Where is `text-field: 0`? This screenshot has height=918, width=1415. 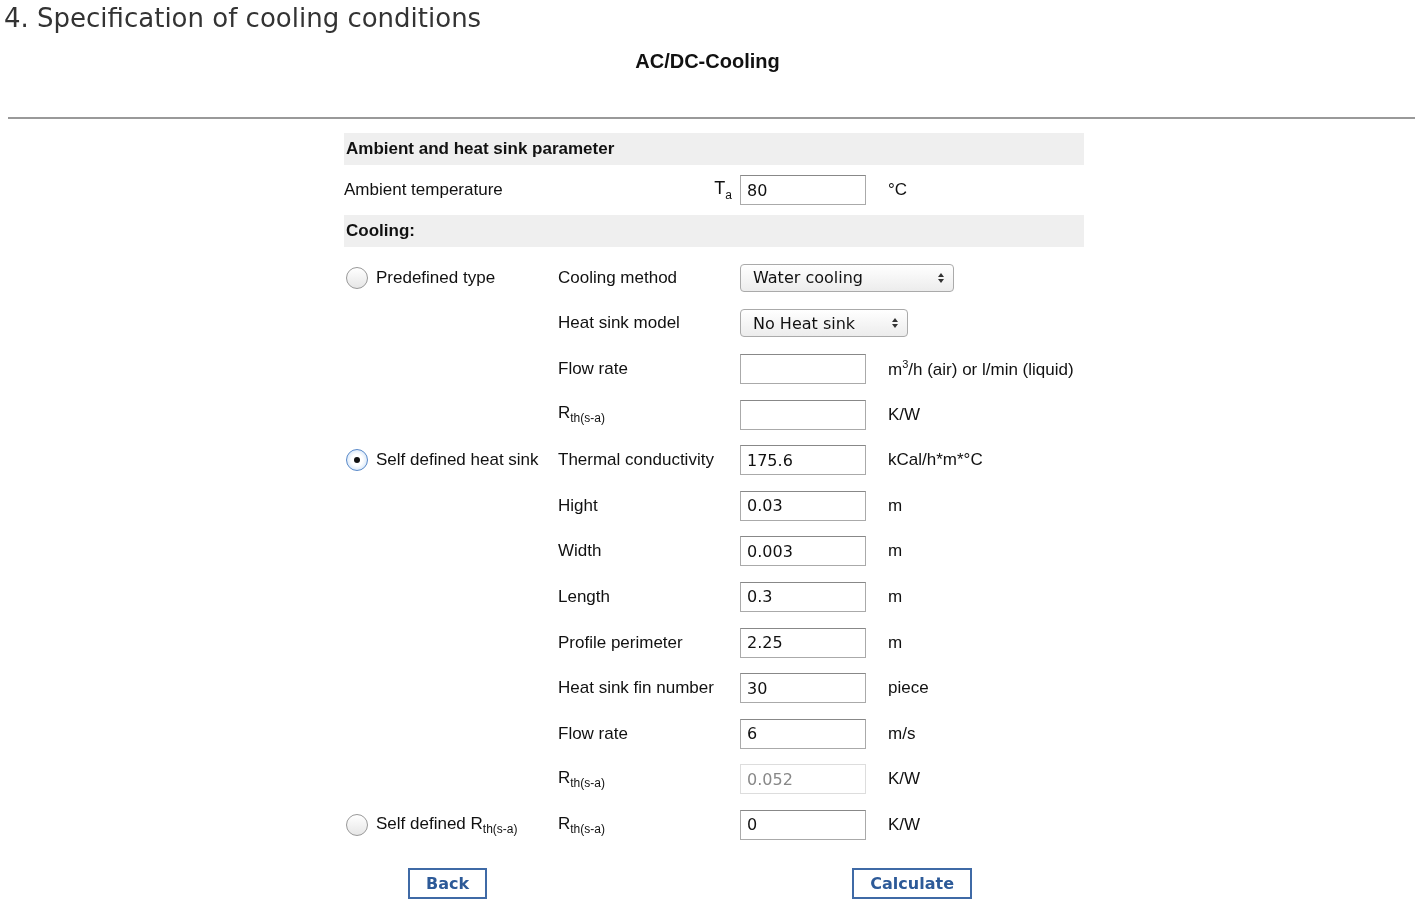 text-field: 0 is located at coordinates (803, 824).